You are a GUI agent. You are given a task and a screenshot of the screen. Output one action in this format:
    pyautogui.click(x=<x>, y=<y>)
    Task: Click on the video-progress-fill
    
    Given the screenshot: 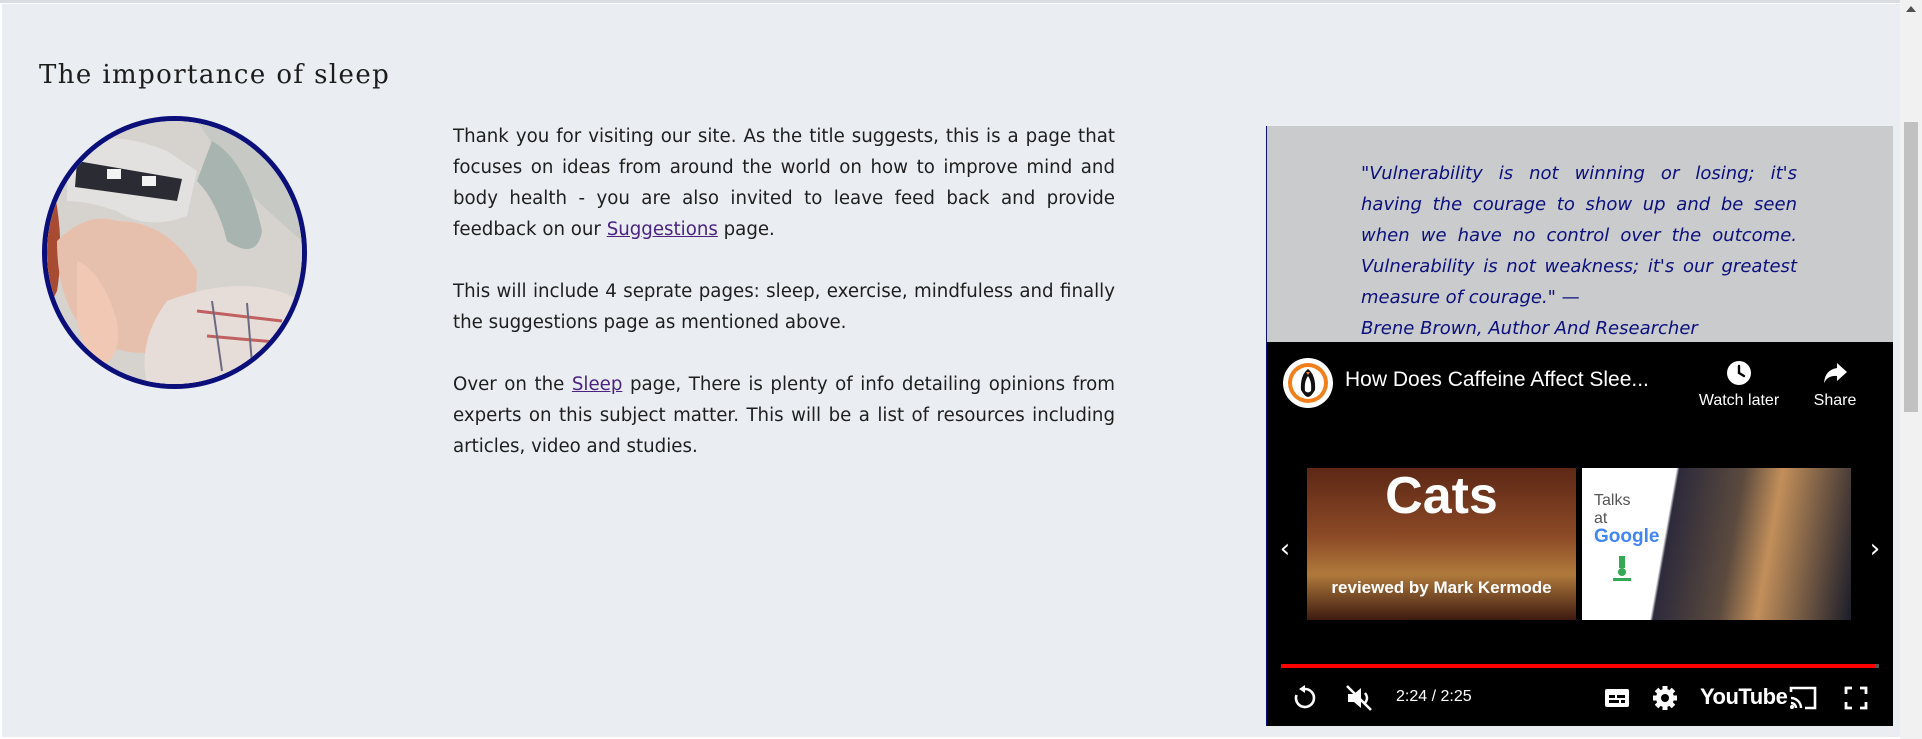 What is the action you would take?
    pyautogui.click(x=1578, y=666)
    